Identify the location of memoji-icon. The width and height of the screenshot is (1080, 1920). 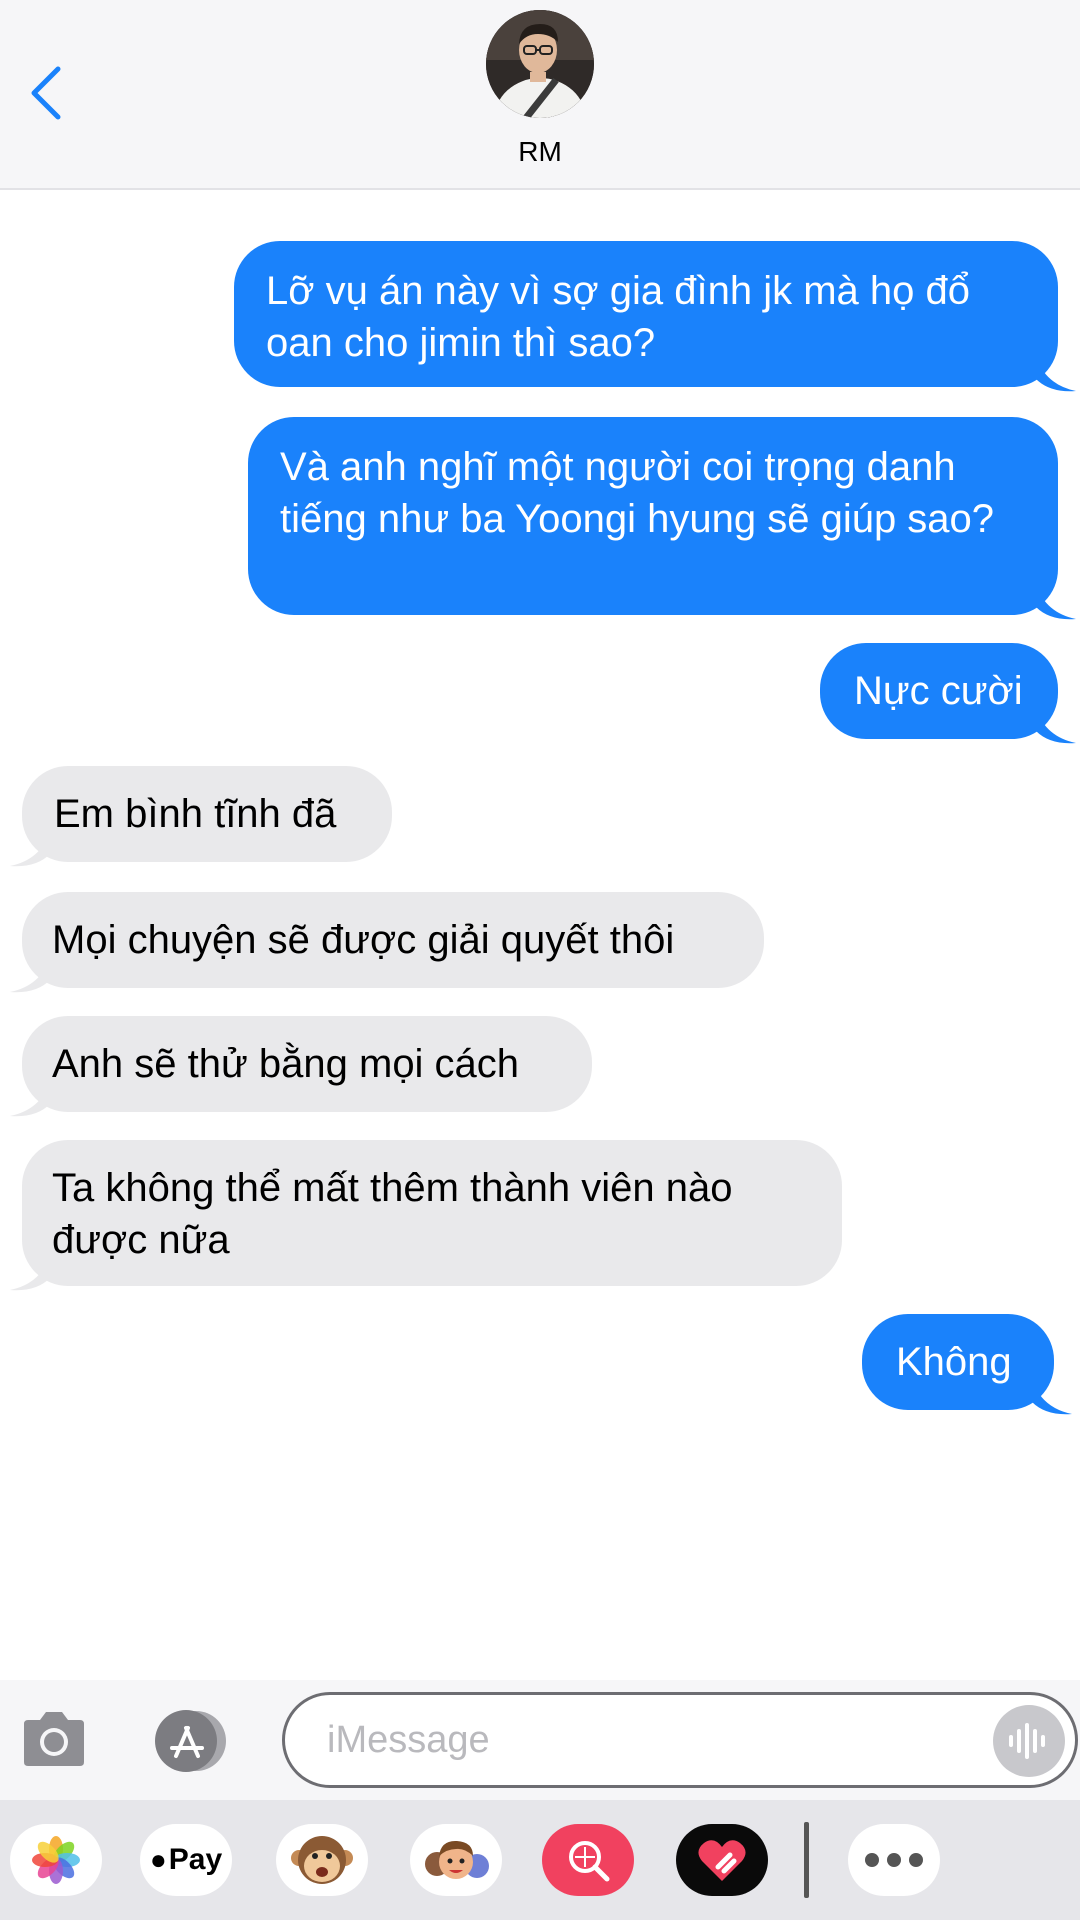
(457, 1859).